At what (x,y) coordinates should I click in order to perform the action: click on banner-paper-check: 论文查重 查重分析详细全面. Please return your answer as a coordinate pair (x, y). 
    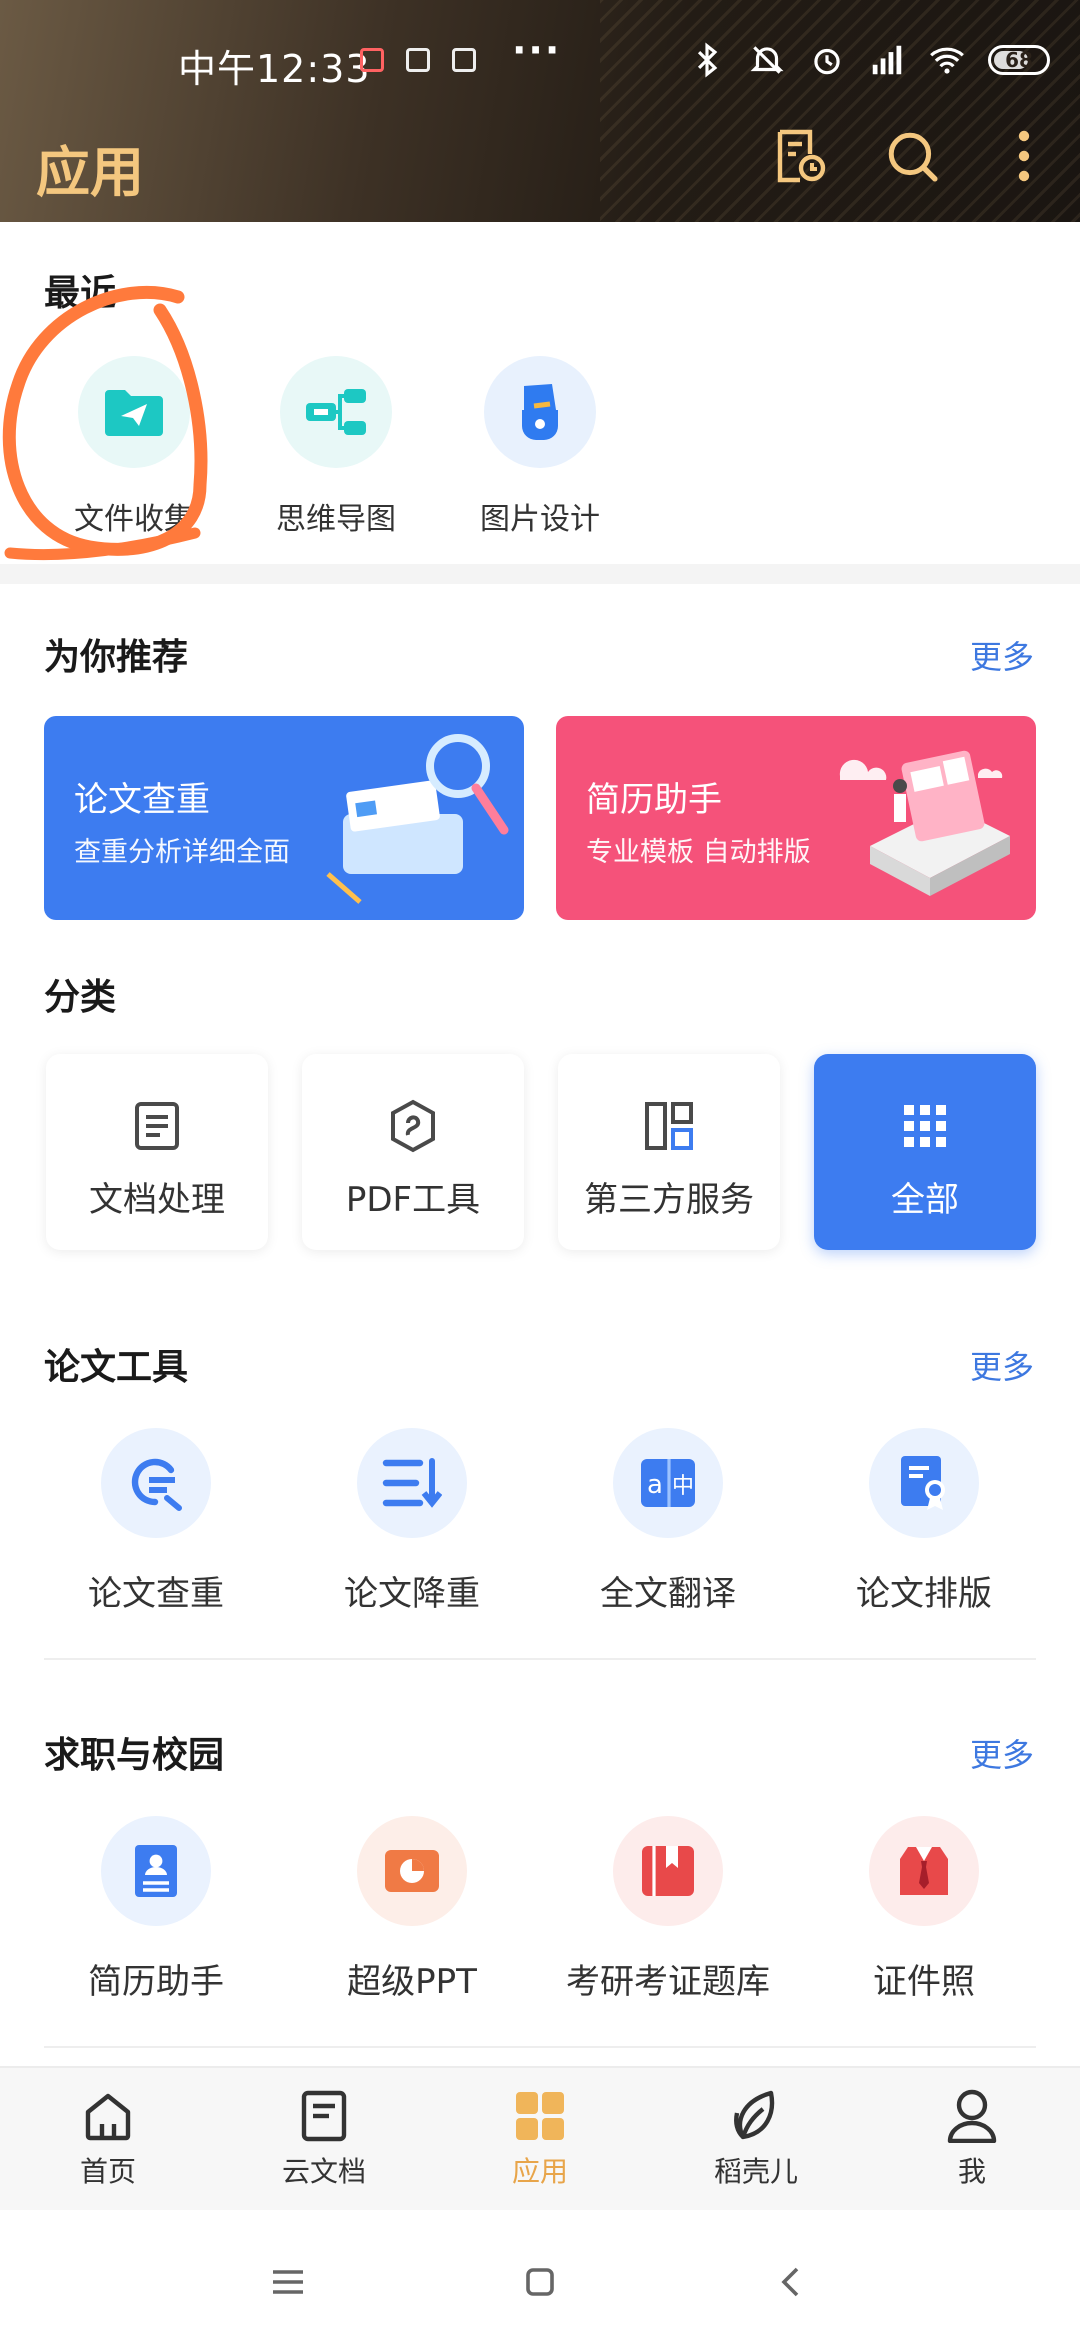
    Looking at the image, I should click on (284, 818).